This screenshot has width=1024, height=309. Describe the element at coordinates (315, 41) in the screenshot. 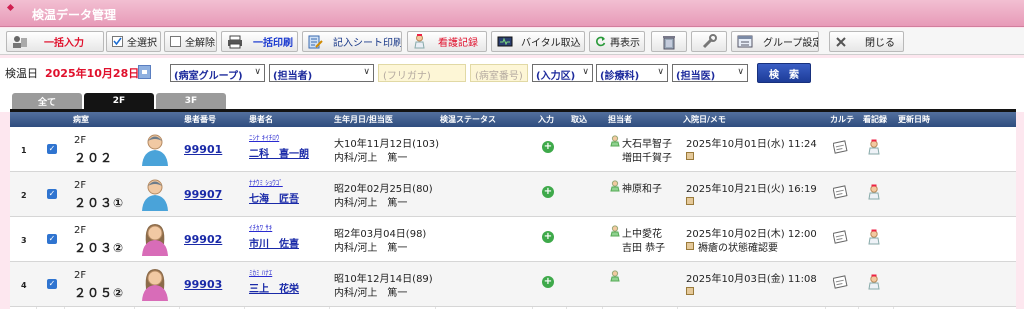

I see `sheet-print-icon` at that location.